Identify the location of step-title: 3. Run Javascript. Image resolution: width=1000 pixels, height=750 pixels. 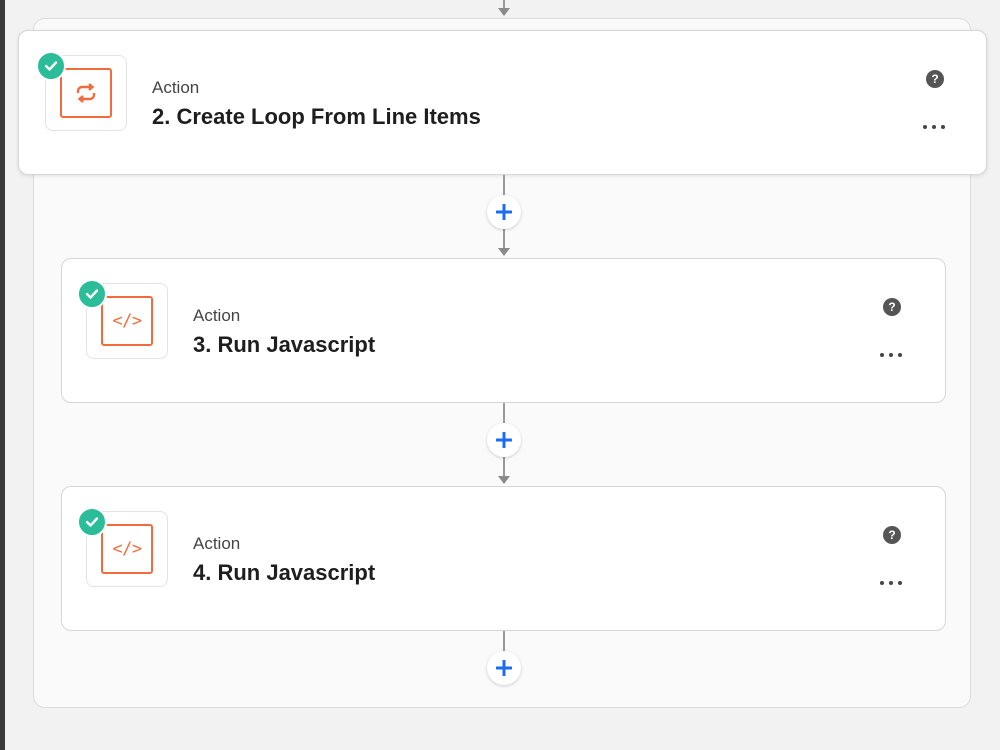
(284, 344).